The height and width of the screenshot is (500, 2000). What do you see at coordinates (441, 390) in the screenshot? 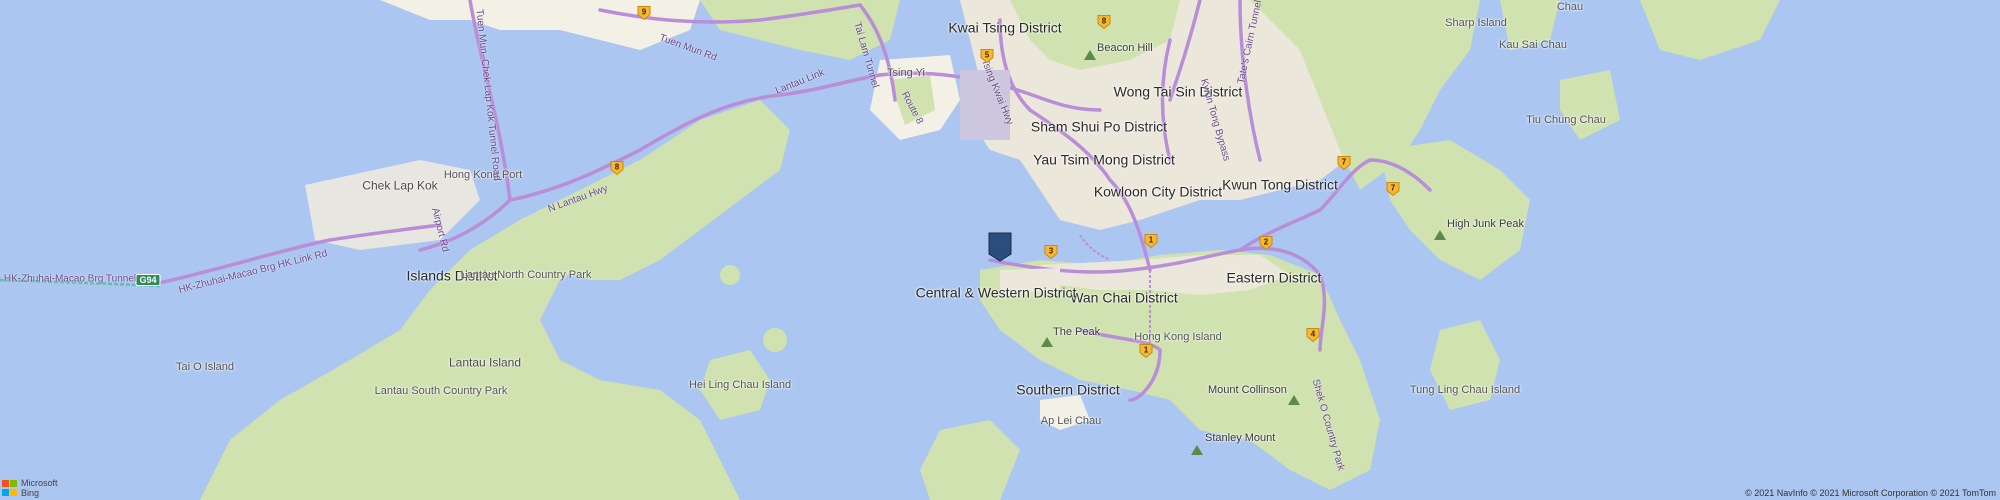
I see `place-label-lantau-south: Lantau South Country Park` at bounding box center [441, 390].